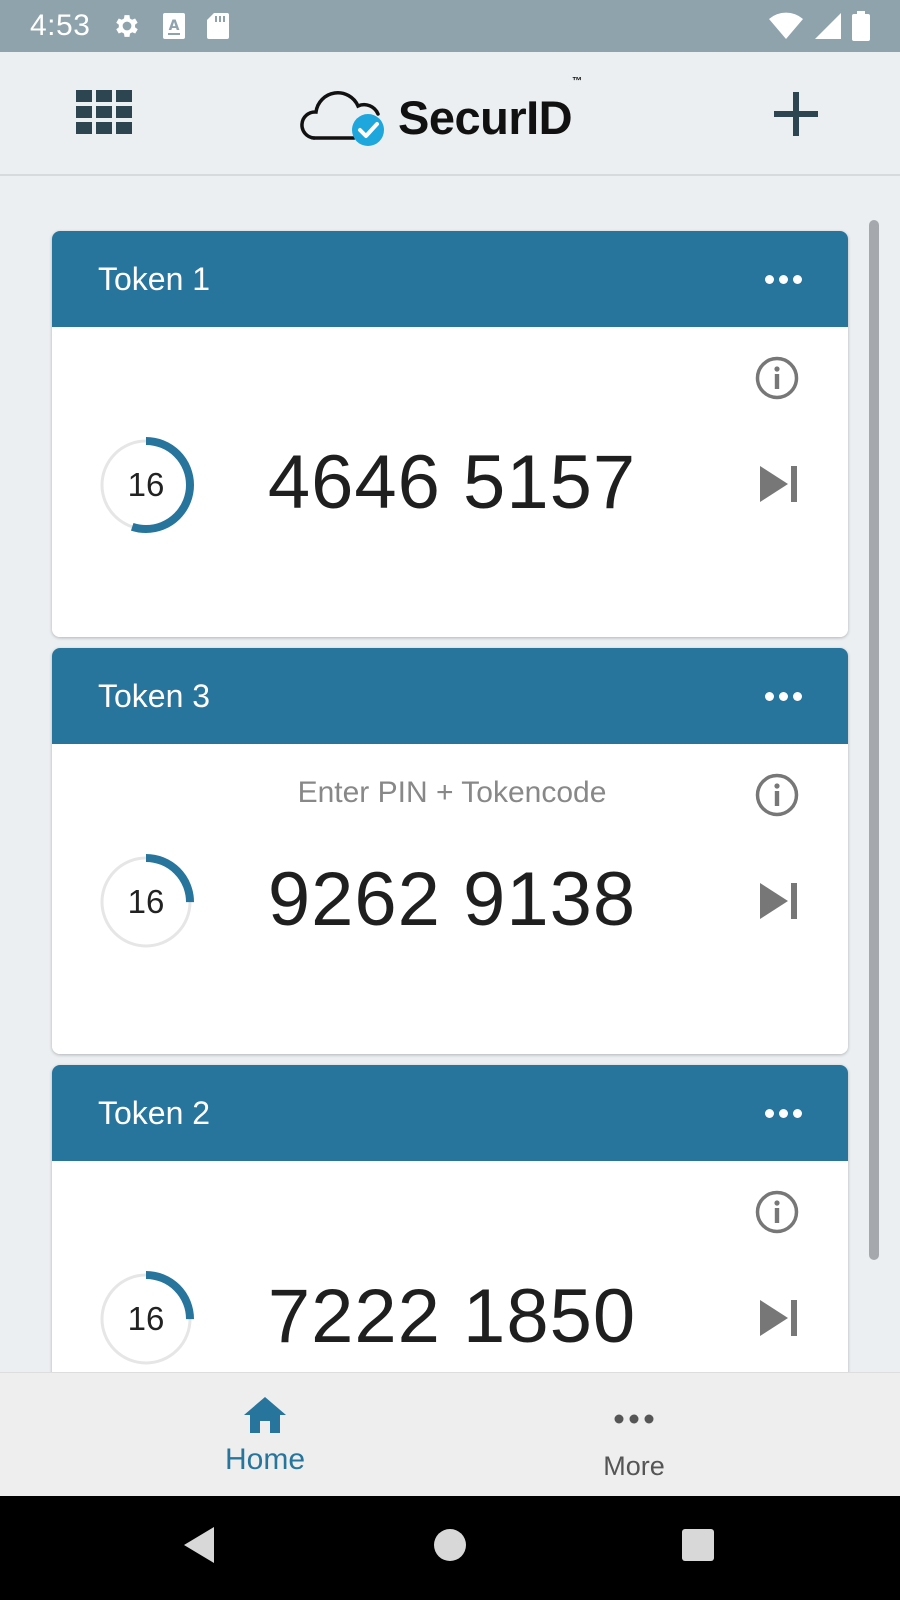  Describe the element at coordinates (450, 26) in the screenshot. I see `status-bar: 4:53 A` at that location.